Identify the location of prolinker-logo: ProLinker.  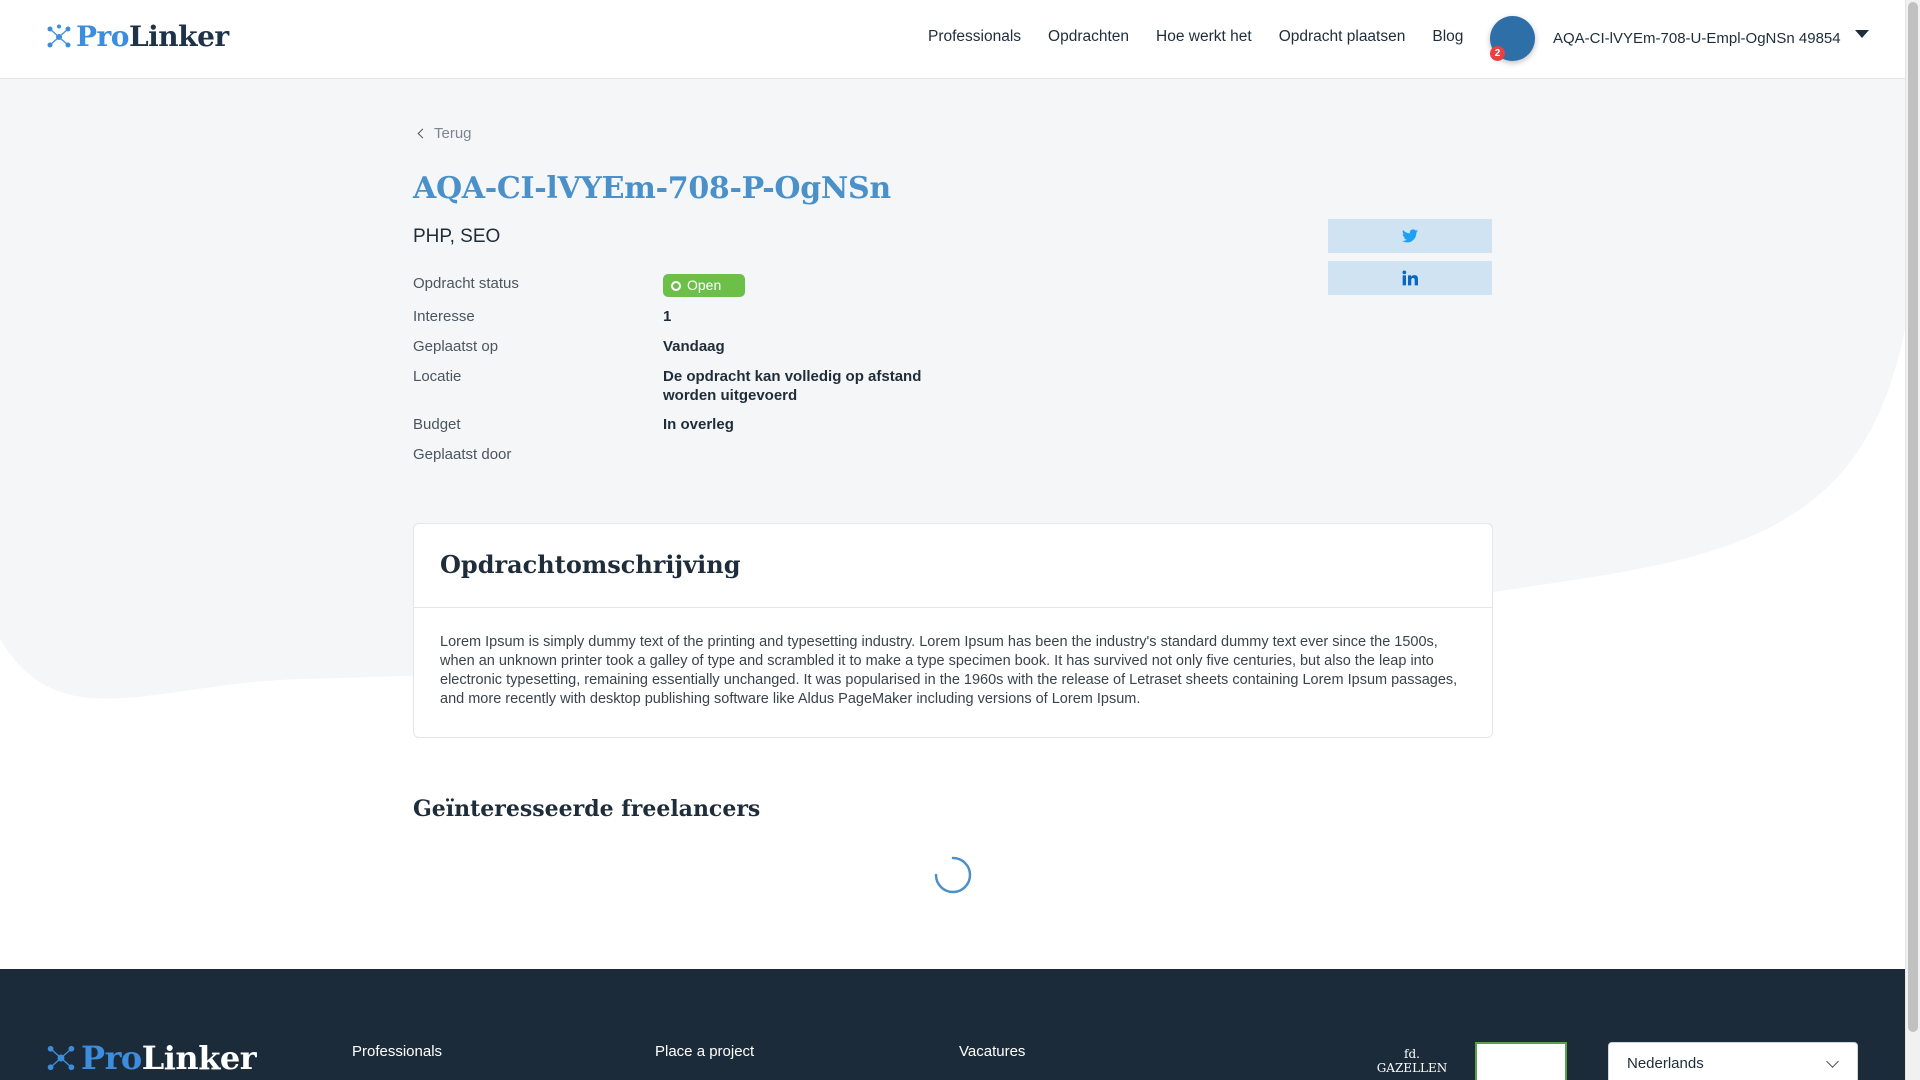
(137, 36).